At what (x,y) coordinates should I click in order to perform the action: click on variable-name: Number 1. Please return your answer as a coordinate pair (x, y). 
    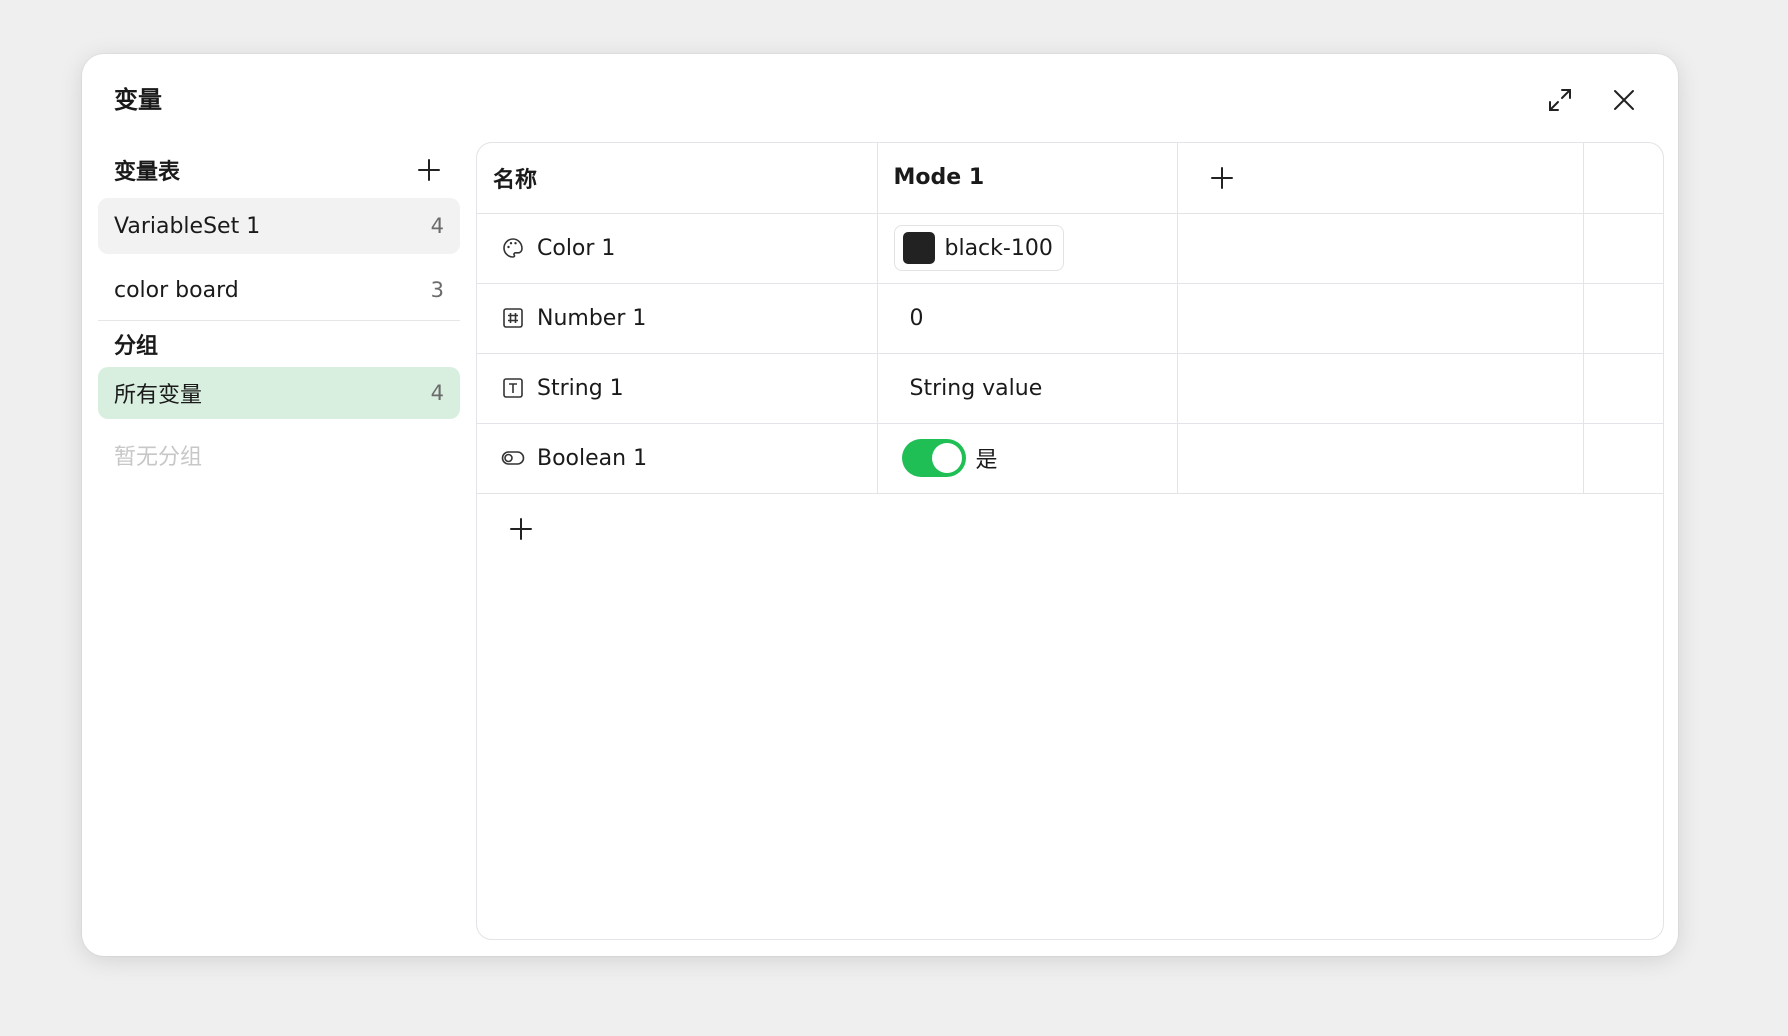
    Looking at the image, I should click on (592, 318).